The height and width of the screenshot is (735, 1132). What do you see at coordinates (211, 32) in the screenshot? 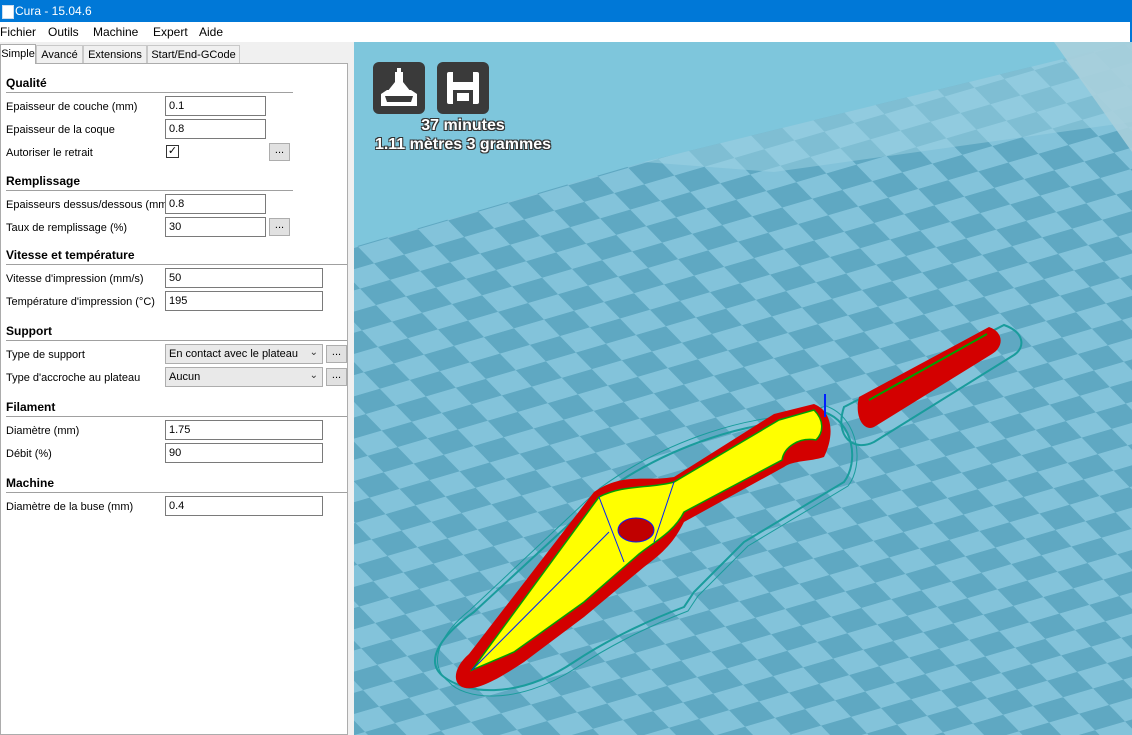
I see `menu-aide: Aide` at bounding box center [211, 32].